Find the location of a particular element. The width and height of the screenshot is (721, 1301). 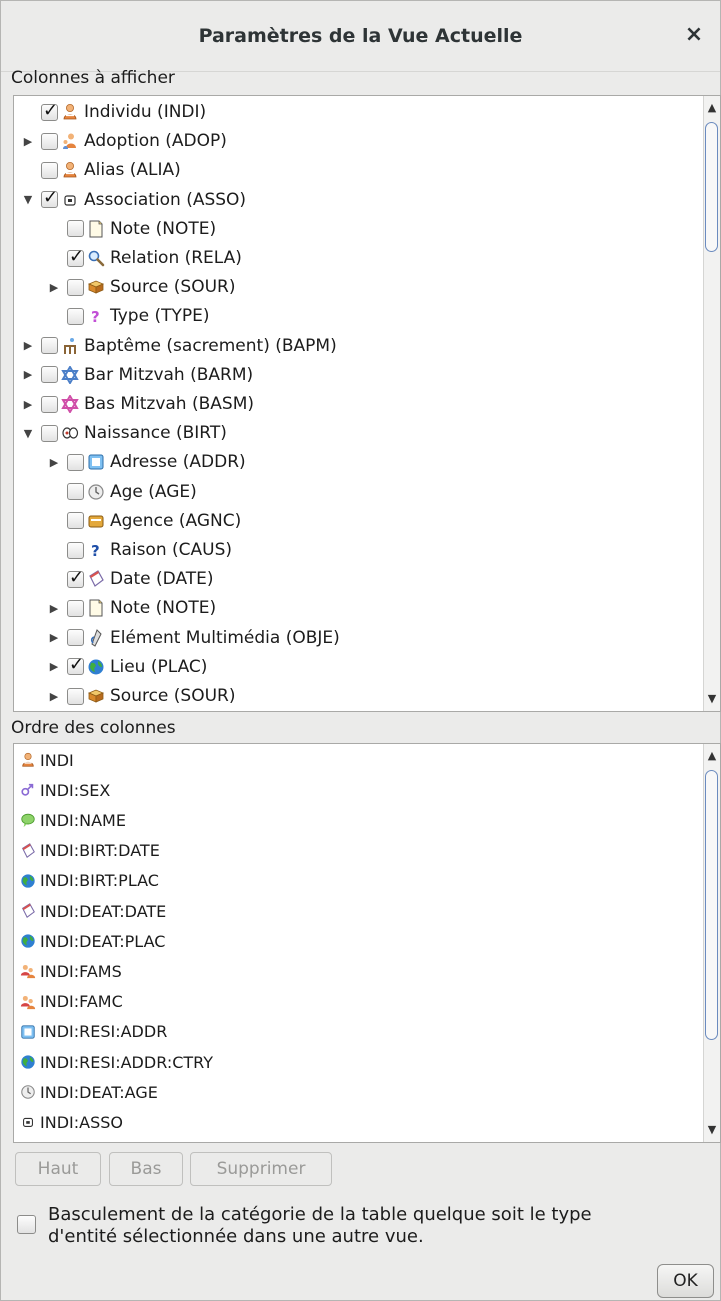

list-item: INDI:FAMC is located at coordinates (71, 1002).